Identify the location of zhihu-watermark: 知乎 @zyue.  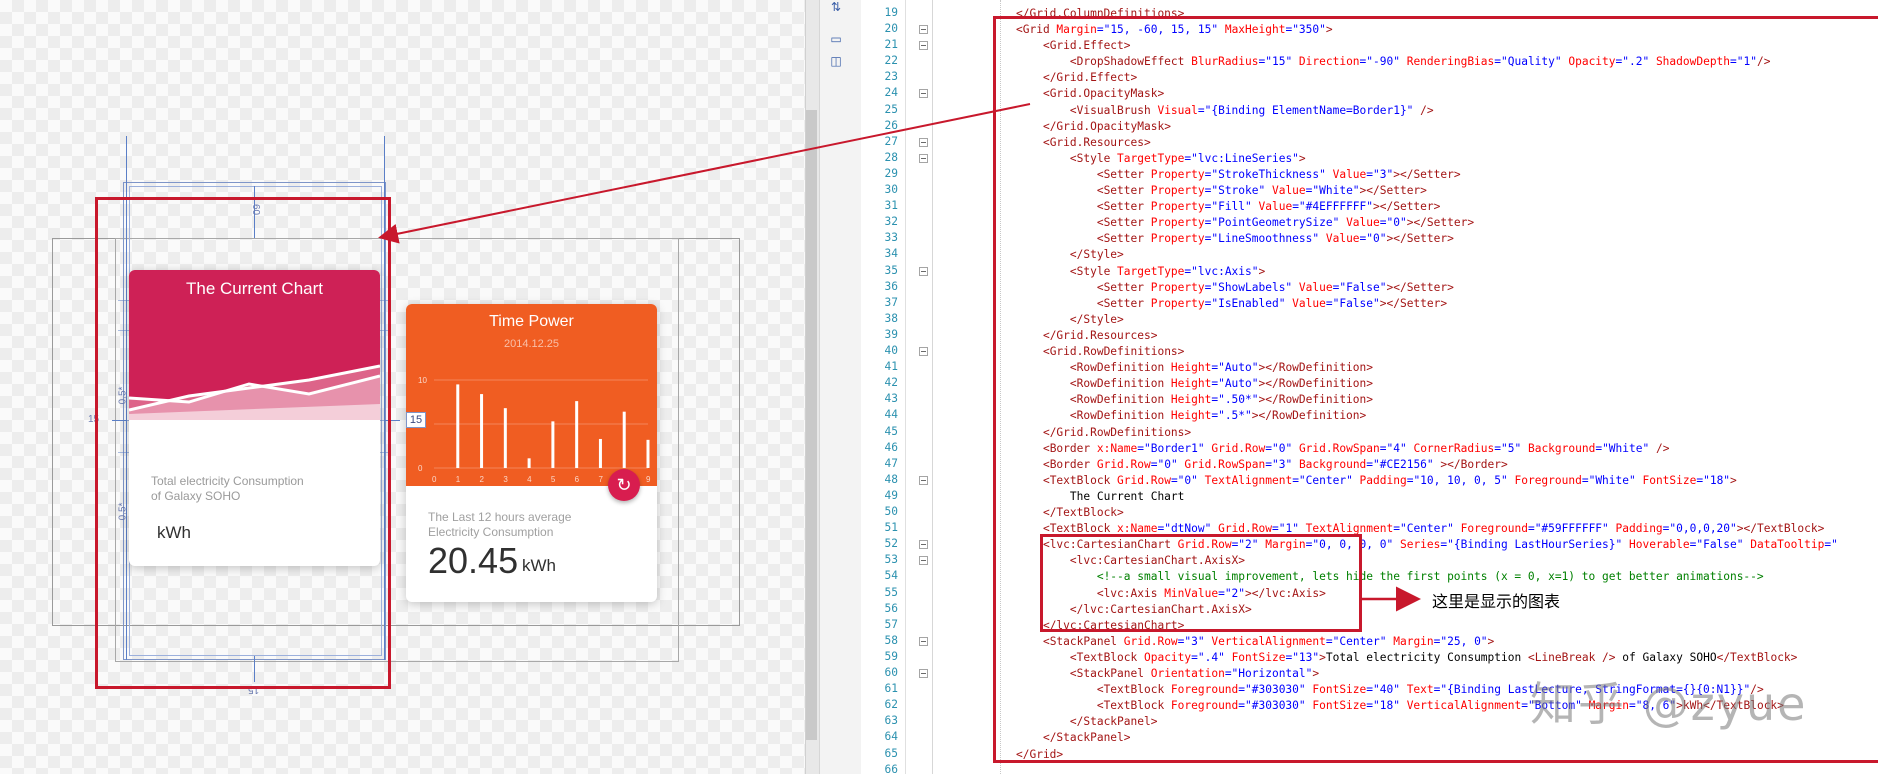
(1669, 704).